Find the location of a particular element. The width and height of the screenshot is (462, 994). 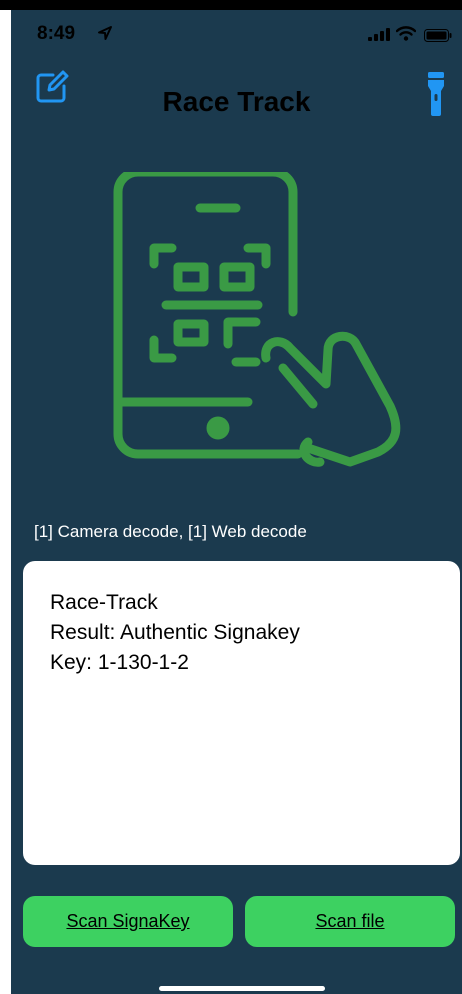

page-title: Race Track is located at coordinates (236, 101).